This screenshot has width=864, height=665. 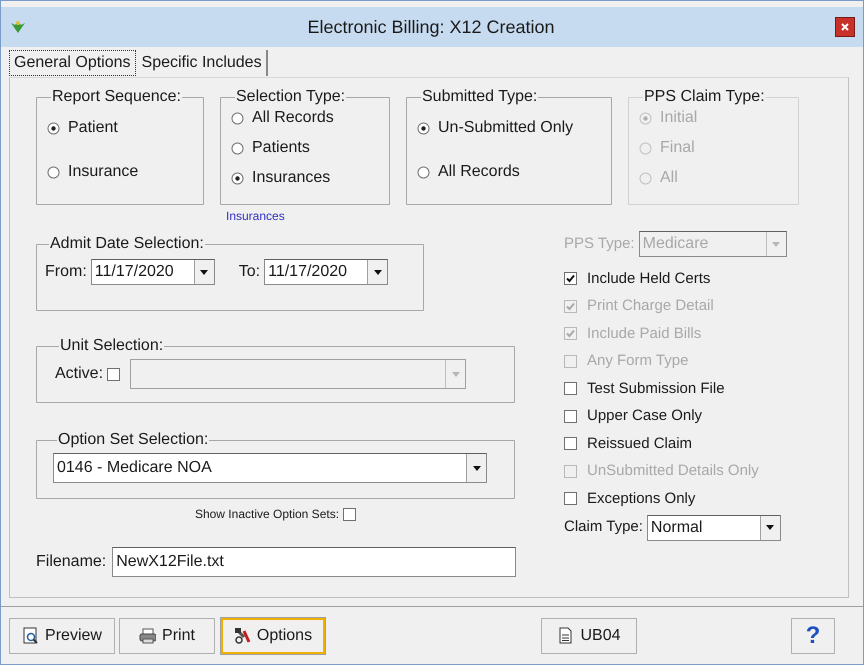 What do you see at coordinates (565, 635) in the screenshot?
I see `document-icon` at bounding box center [565, 635].